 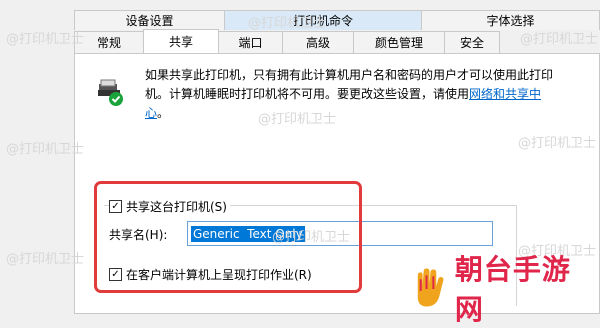 I want to click on tab-ports: 端口, so click(x=250, y=42).